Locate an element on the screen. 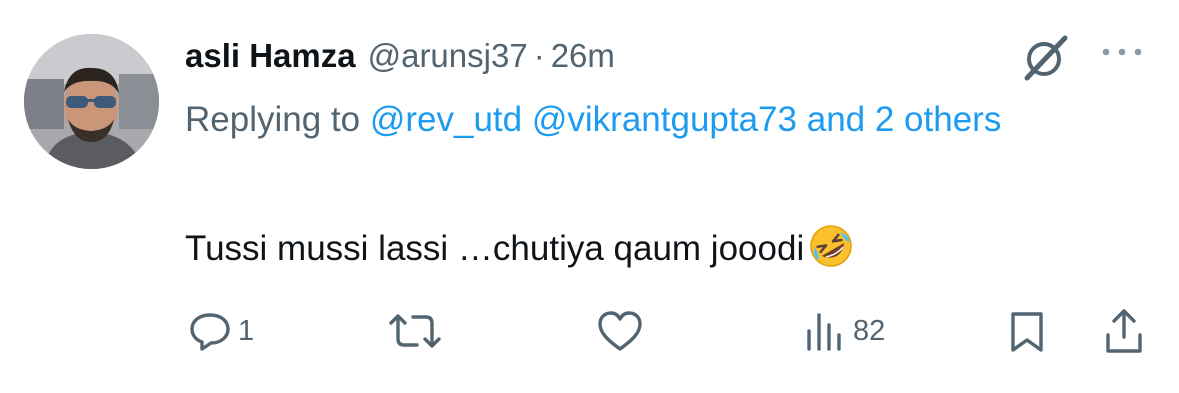 Image resolution: width=1179 pixels, height=393 pixels. views-button: 82 is located at coordinates (844, 331).